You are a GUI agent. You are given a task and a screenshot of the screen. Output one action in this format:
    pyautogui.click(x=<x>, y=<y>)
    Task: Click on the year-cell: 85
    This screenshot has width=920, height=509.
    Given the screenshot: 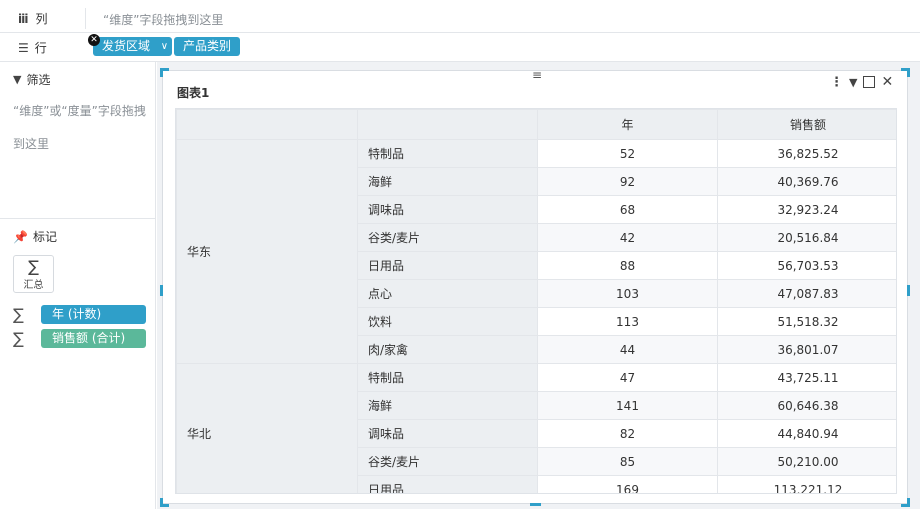 What is the action you would take?
    pyautogui.click(x=627, y=461)
    